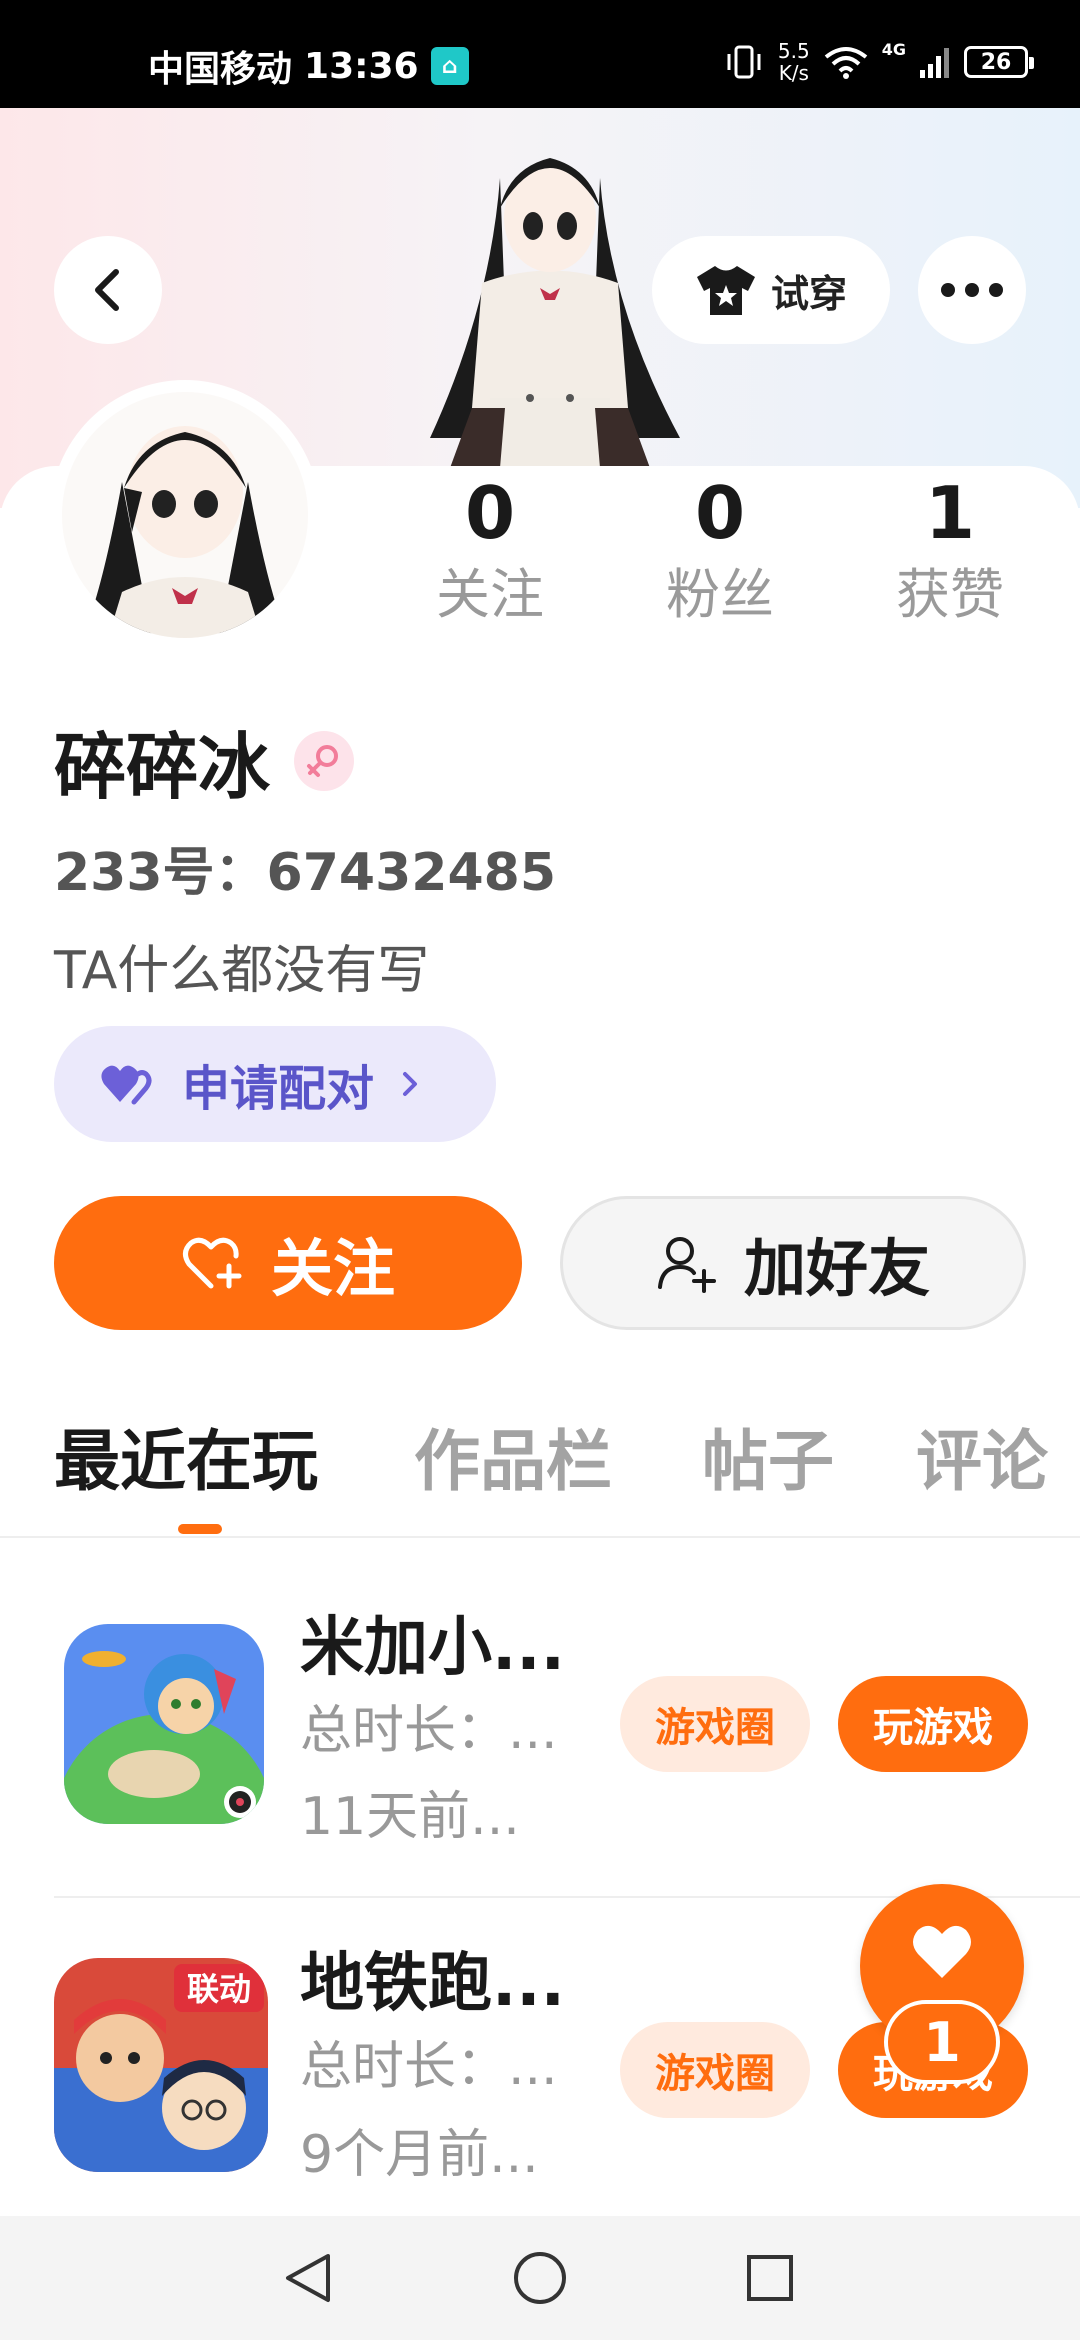 The height and width of the screenshot is (2340, 1080). Describe the element at coordinates (879, 62) in the screenshot. I see `status-right: 5.5 K/s 4G 26` at that location.